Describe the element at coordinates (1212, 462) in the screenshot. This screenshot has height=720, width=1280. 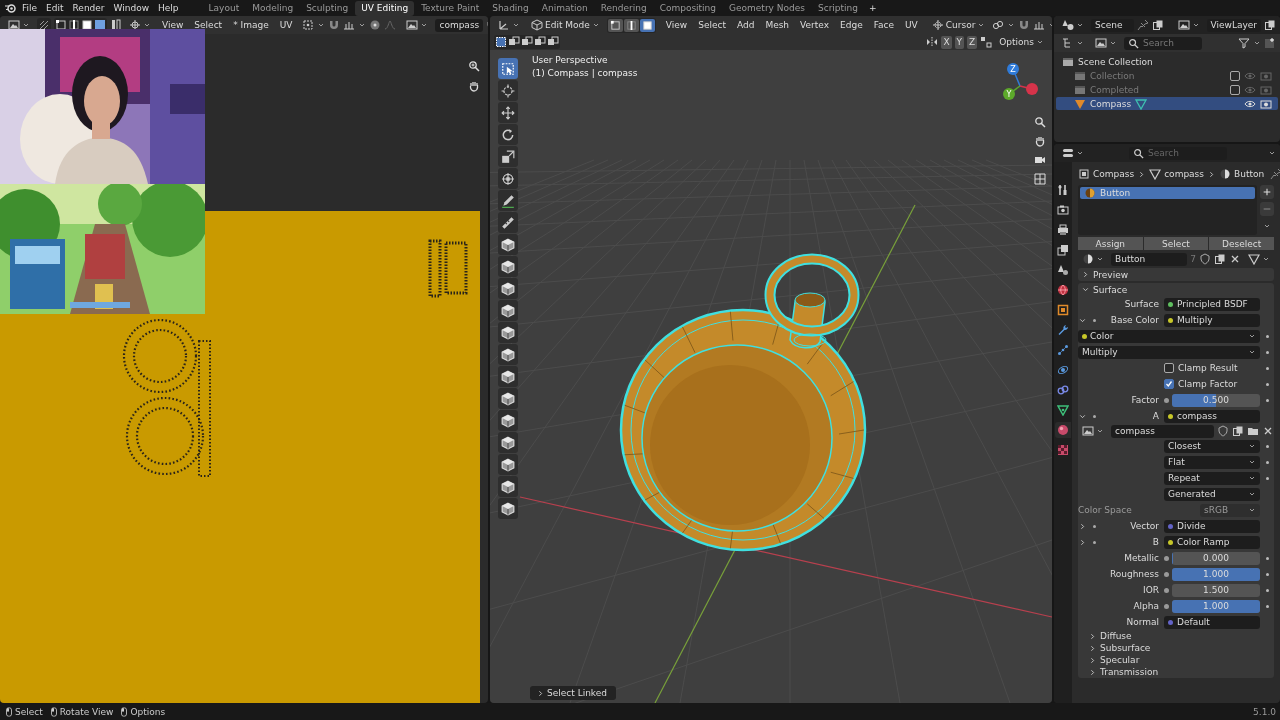
I see `dropdown: Flat` at that location.